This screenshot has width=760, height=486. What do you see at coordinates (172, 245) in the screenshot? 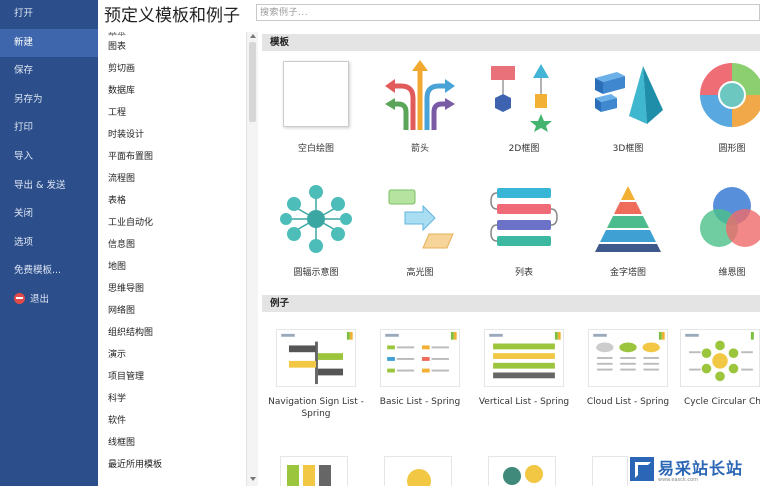
I see `category-item: 信息图` at bounding box center [172, 245].